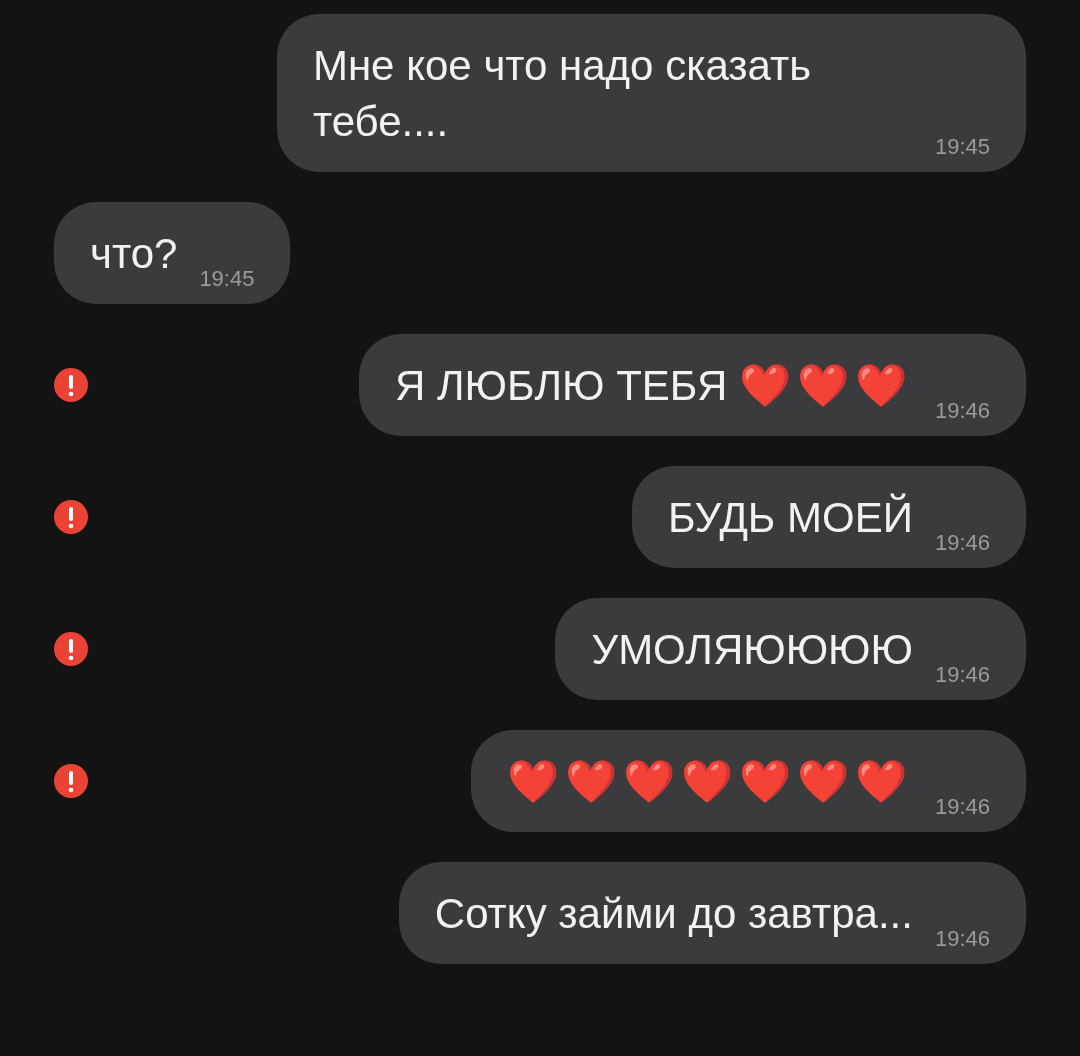  Describe the element at coordinates (790, 517) in the screenshot. I see `message-text: БУДЬ МОЕЙ` at that location.